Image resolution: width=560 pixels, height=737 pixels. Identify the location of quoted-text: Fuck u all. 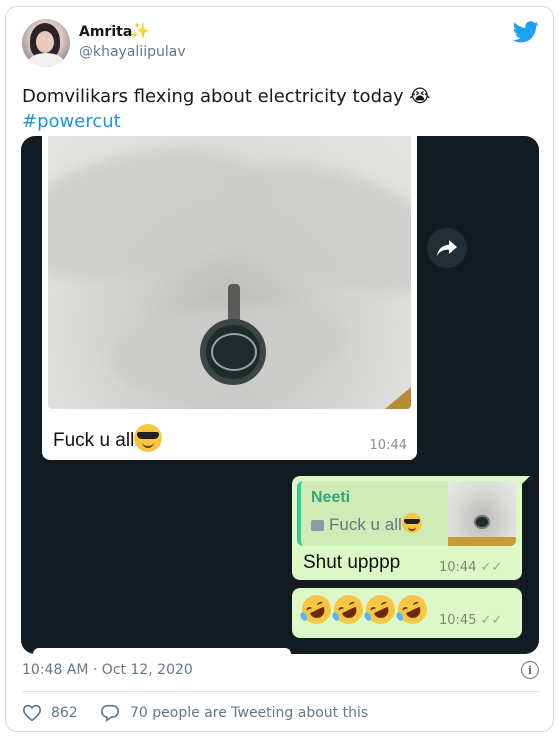
(366, 524).